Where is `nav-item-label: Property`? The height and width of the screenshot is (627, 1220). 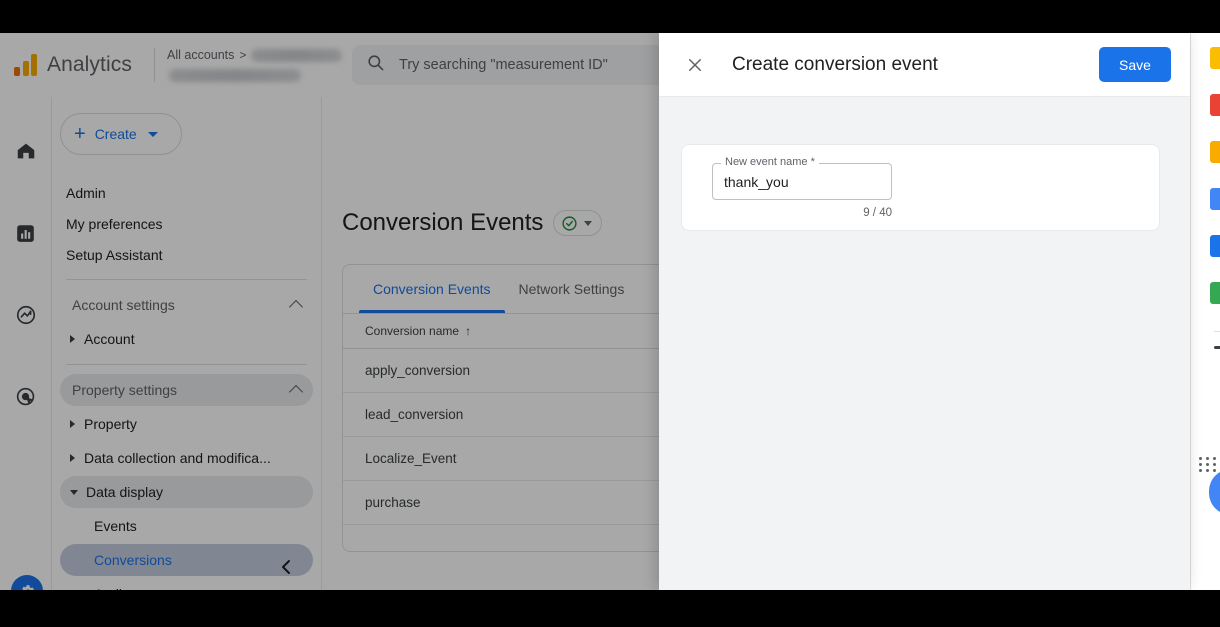
nav-item-label: Property is located at coordinates (110, 424).